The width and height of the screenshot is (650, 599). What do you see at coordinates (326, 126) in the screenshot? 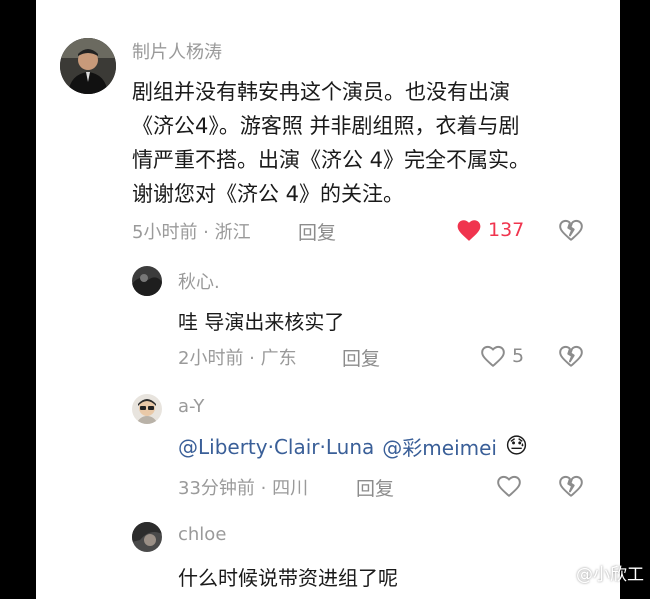
I see `comment-text-line: 《济公4》。游客照 并非剧组照，衣着与剧` at bounding box center [326, 126].